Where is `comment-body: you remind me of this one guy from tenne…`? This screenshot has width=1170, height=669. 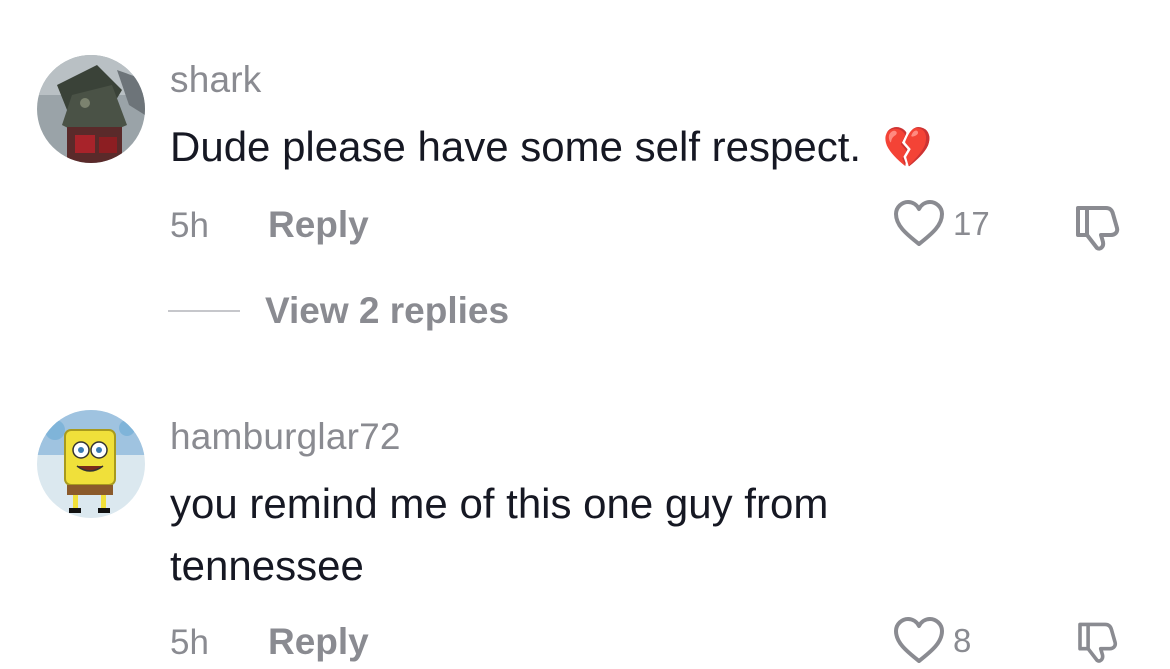 comment-body: you remind me of this one guy from tenne… is located at coordinates (499, 534).